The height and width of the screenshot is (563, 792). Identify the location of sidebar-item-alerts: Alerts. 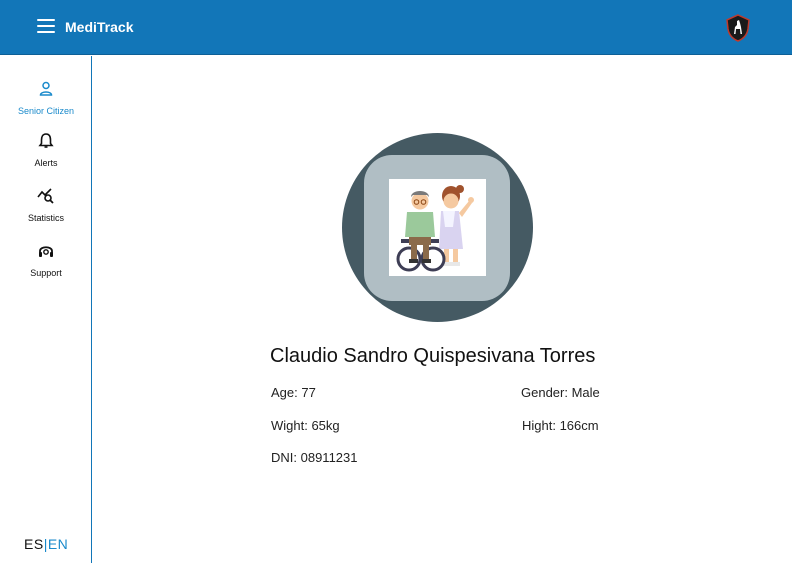
(46, 151).